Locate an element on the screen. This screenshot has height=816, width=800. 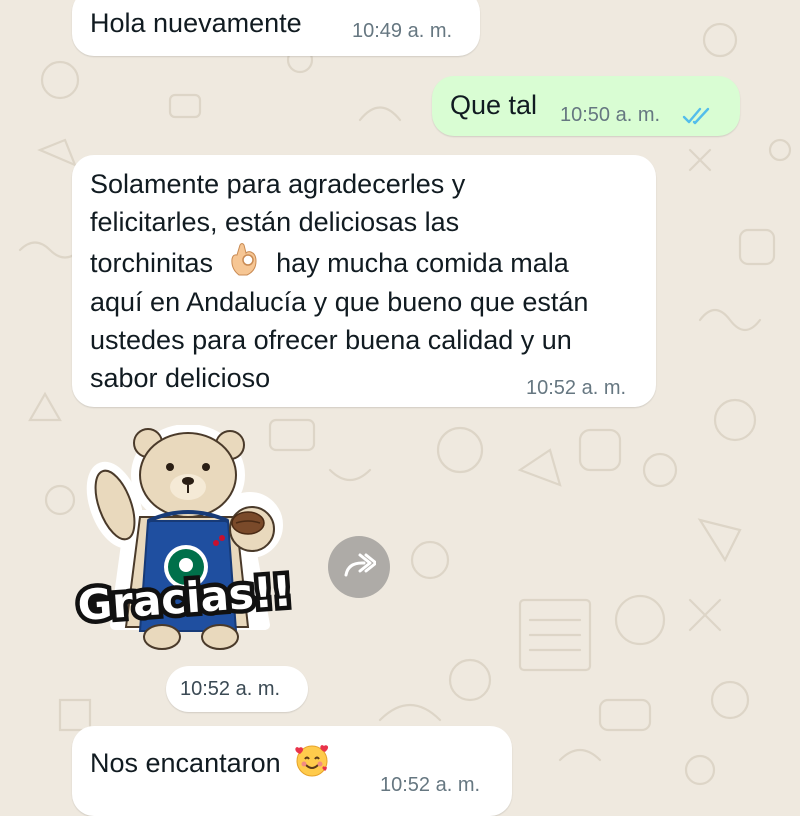
forward-icon is located at coordinates (360, 567).